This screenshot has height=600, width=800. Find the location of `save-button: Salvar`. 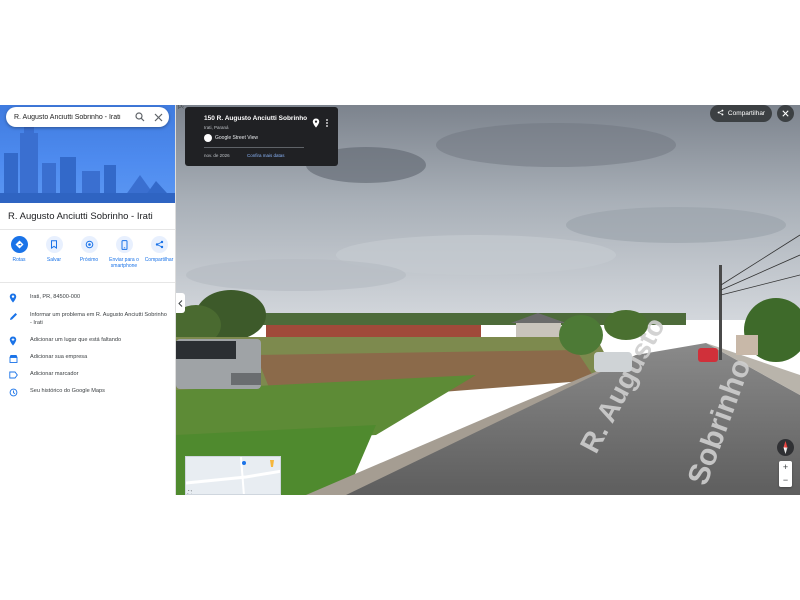

save-button: Salvar is located at coordinates (54, 252).